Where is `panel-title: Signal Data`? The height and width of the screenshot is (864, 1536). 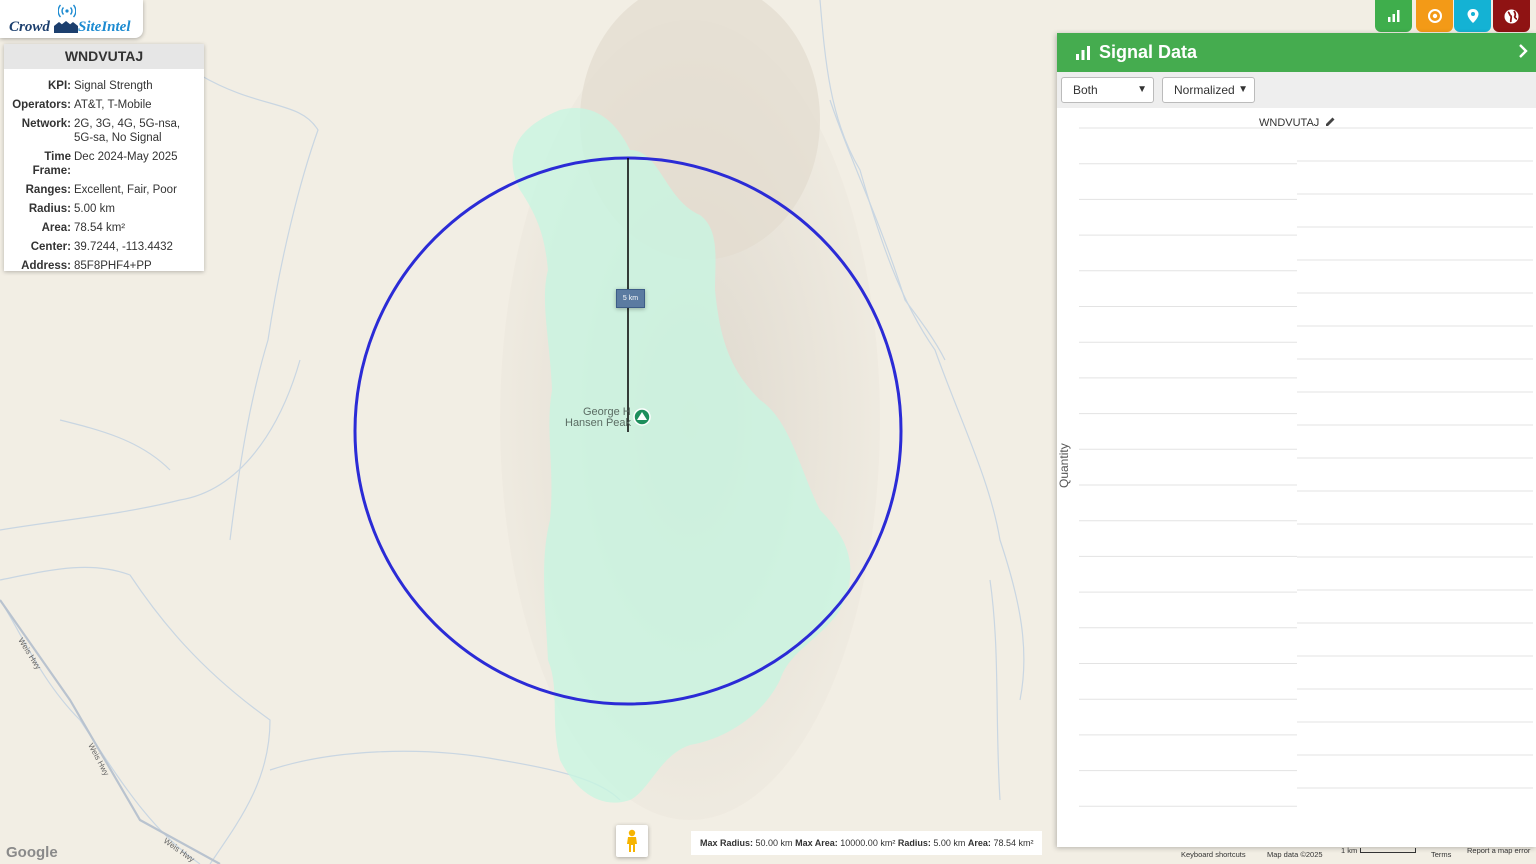 panel-title: Signal Data is located at coordinates (1148, 52).